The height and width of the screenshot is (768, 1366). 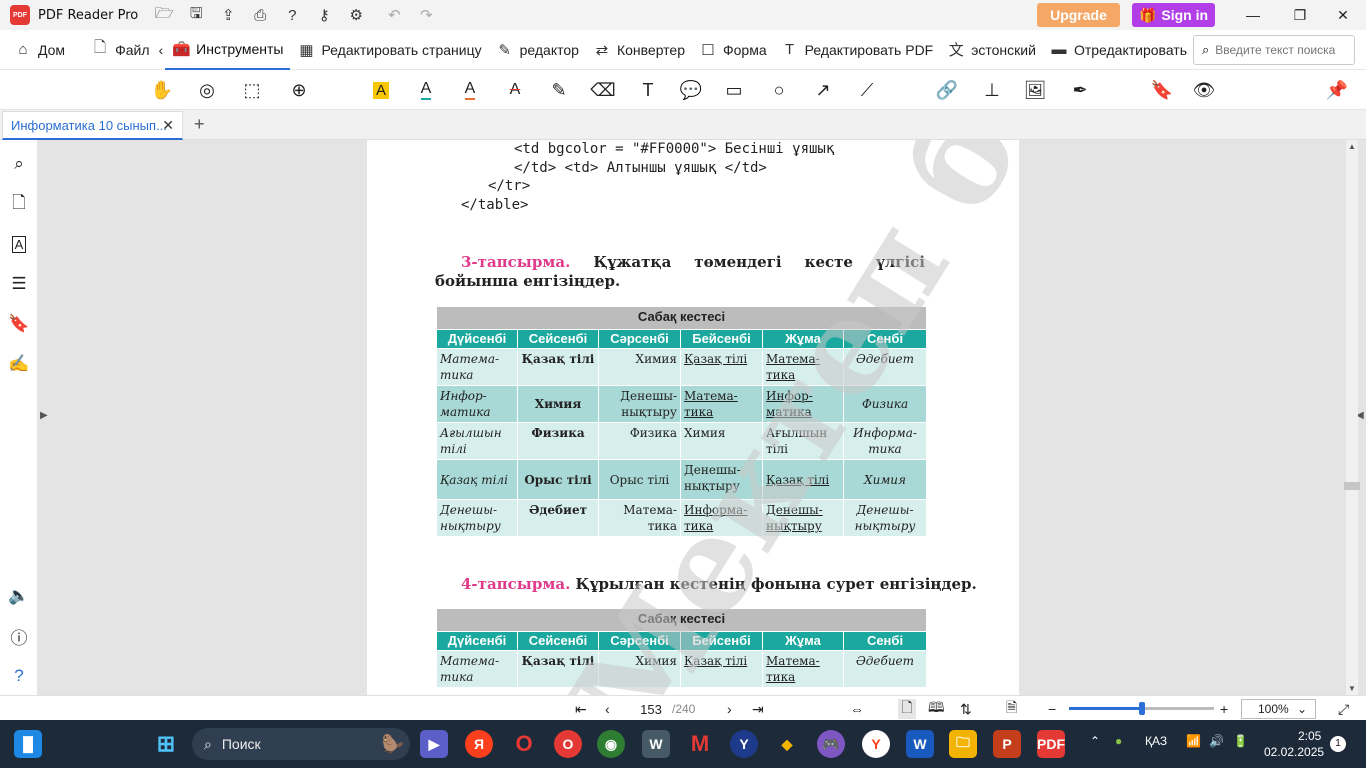 I want to click on clock-time: 2:05, so click(x=1309, y=736).